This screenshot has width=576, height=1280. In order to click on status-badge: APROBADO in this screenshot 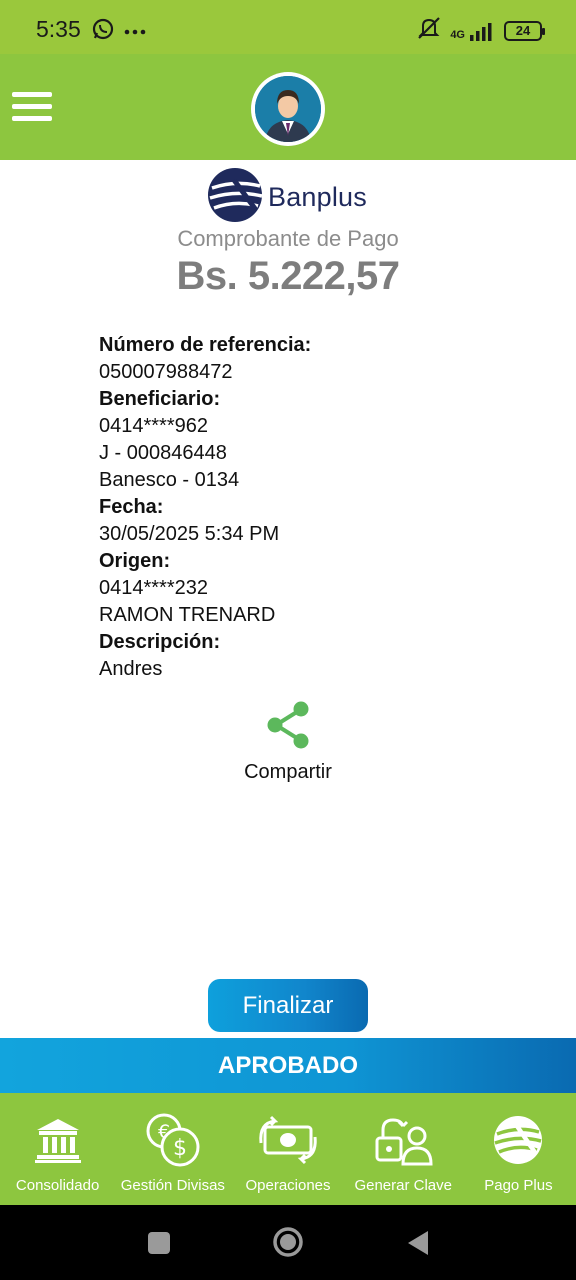, I will do `click(288, 1065)`.